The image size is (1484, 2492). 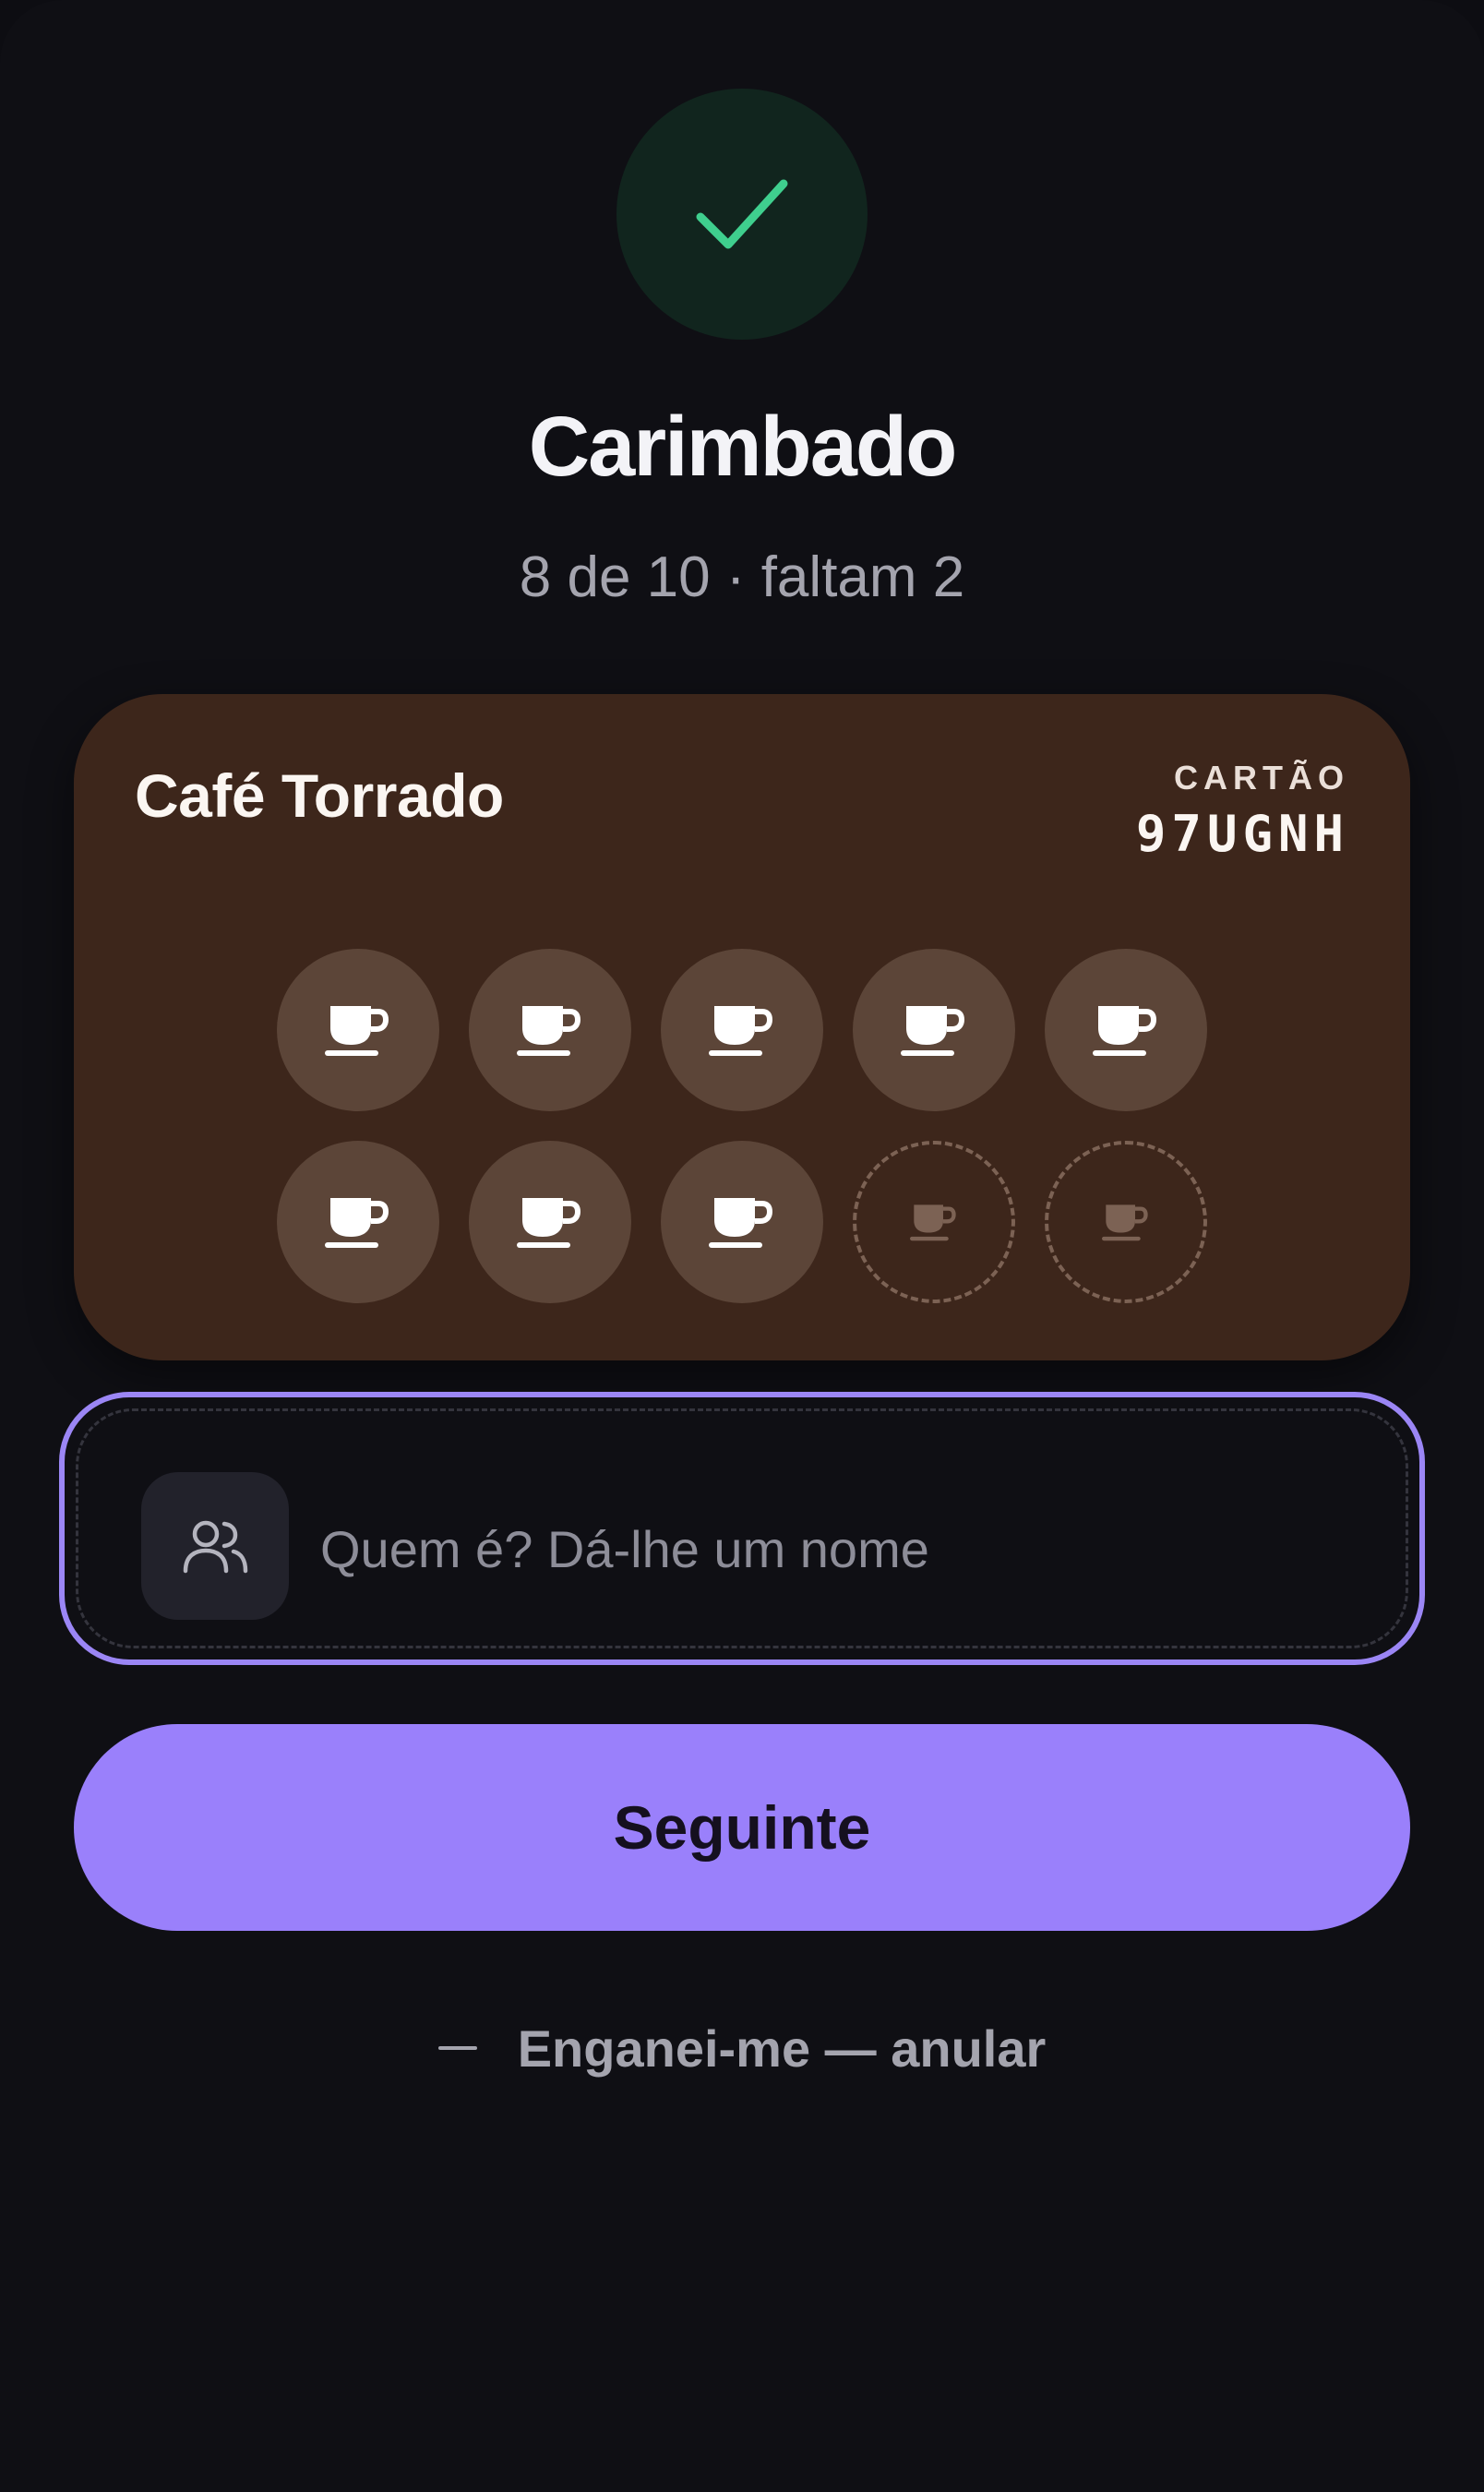 I want to click on success-badge, so click(x=742, y=215).